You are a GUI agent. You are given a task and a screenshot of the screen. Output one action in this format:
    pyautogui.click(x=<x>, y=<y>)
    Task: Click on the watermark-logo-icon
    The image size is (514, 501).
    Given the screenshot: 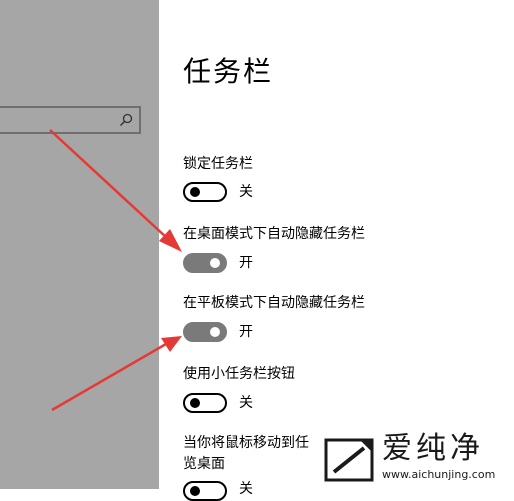 What is the action you would take?
    pyautogui.click(x=349, y=460)
    